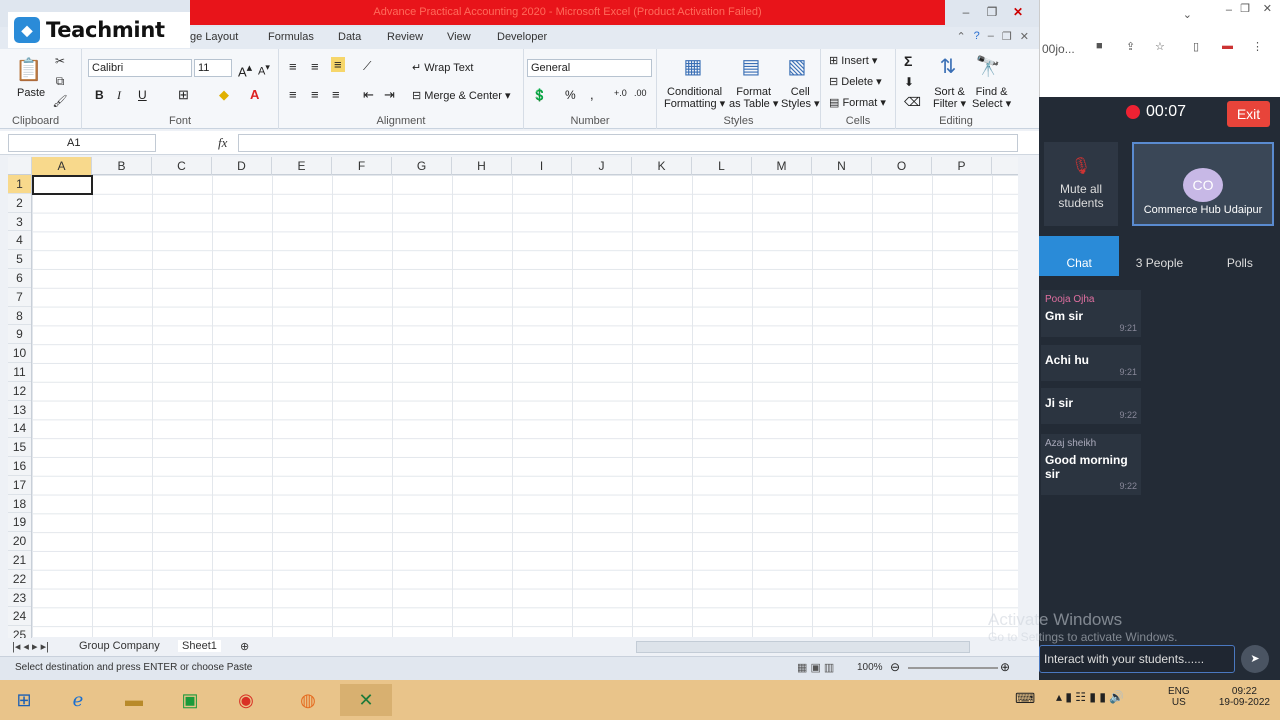 The image size is (1280, 720). I want to click on new-sheet-icon: ⊕, so click(244, 646).